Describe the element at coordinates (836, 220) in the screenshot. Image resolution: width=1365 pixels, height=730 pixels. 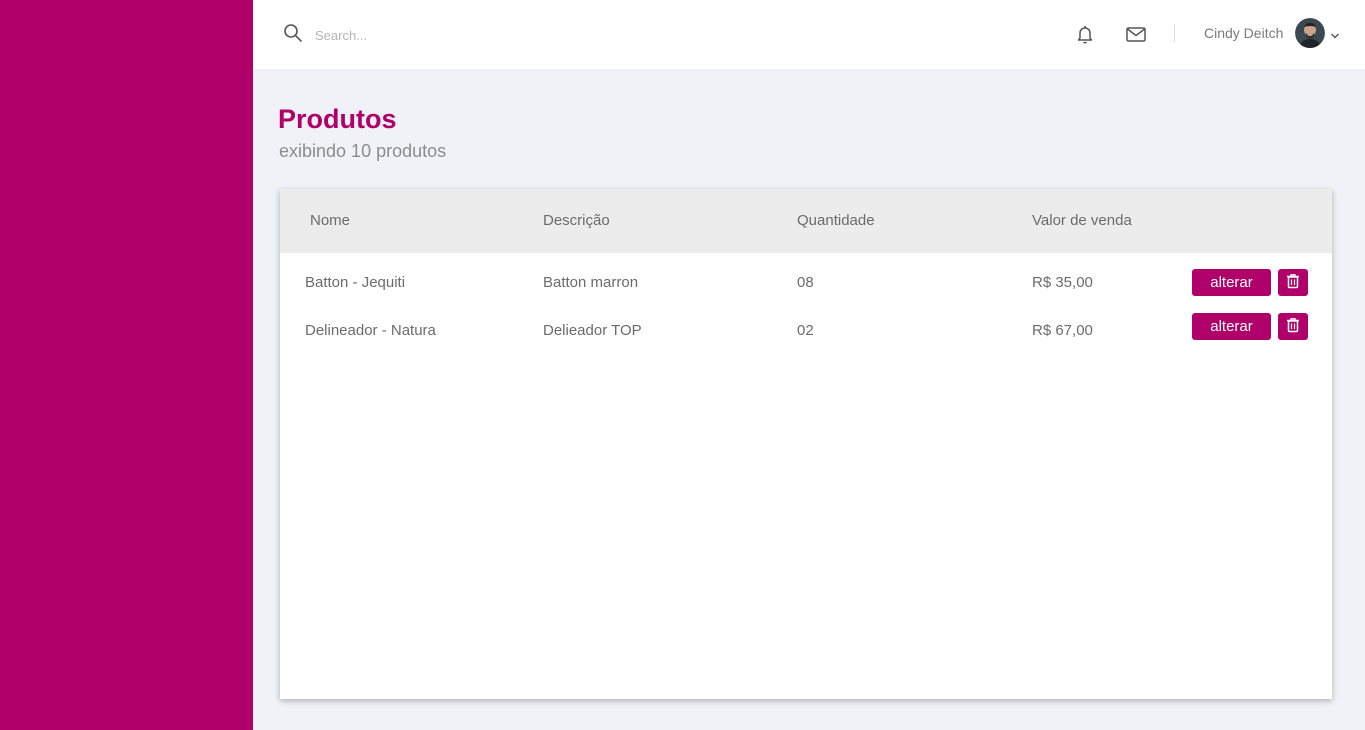
I see `column-header-quantidade: Quantidade` at that location.